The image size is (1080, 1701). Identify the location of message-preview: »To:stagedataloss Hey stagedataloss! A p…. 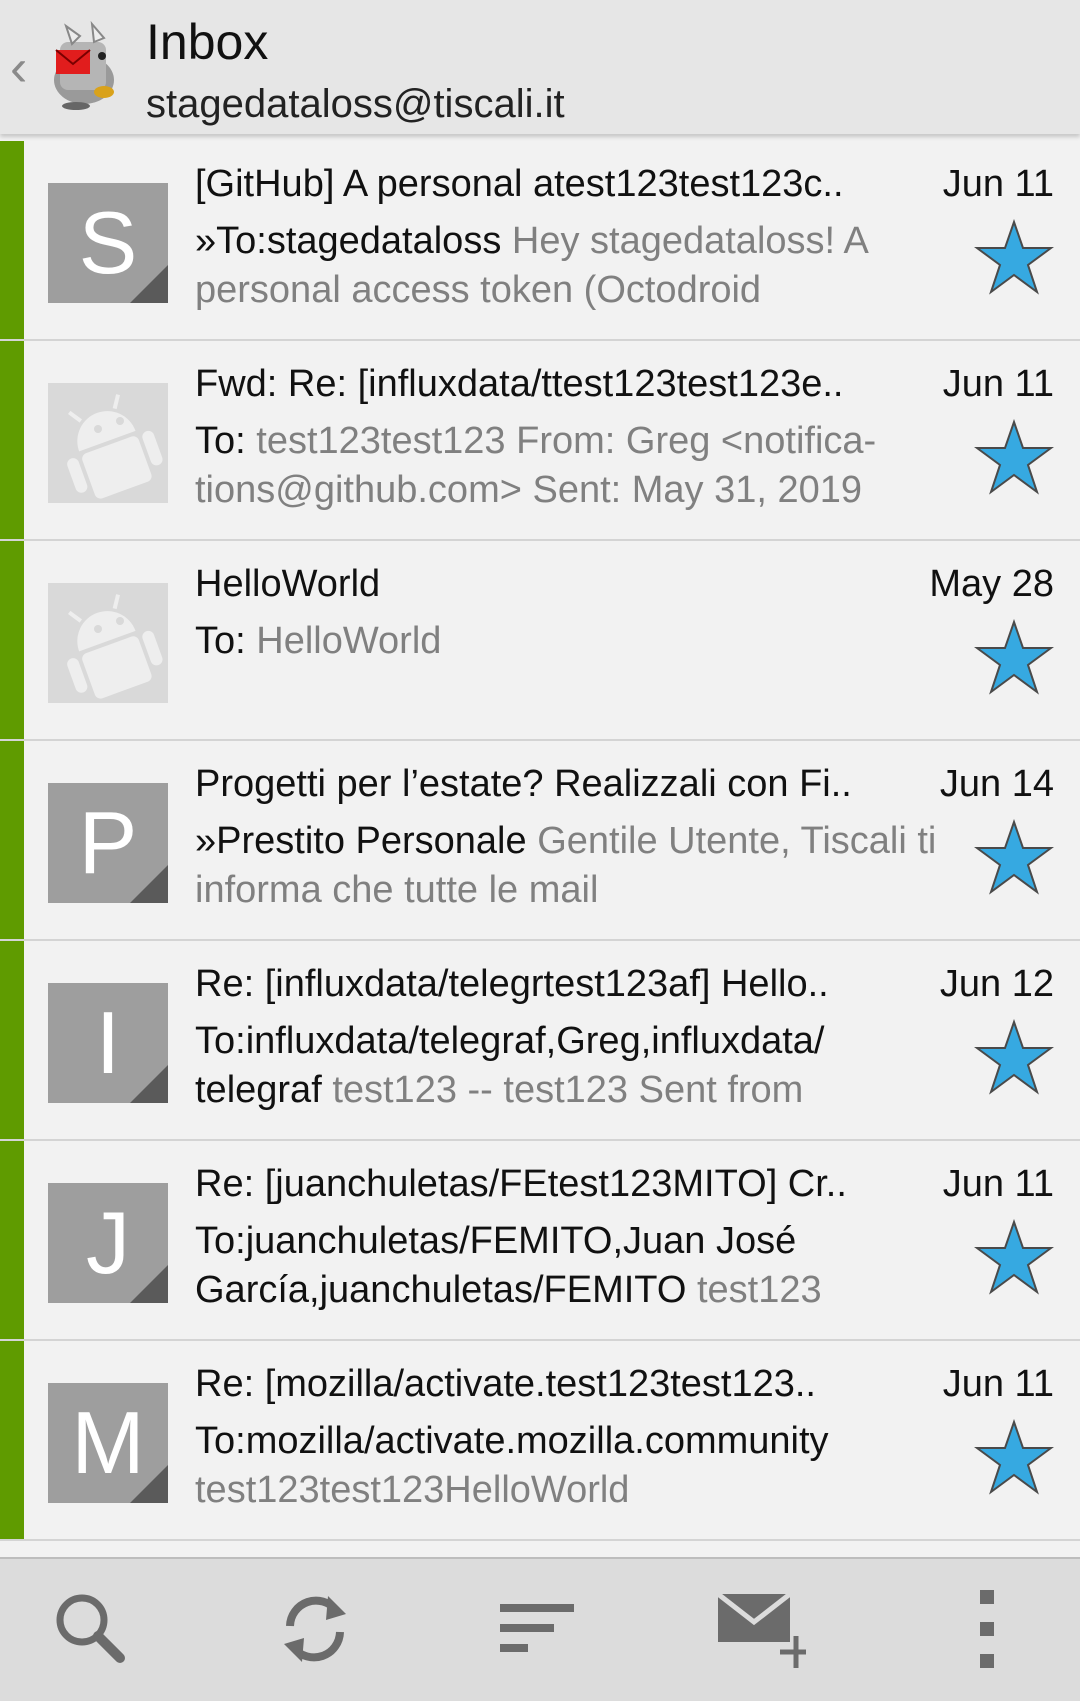
(572, 266).